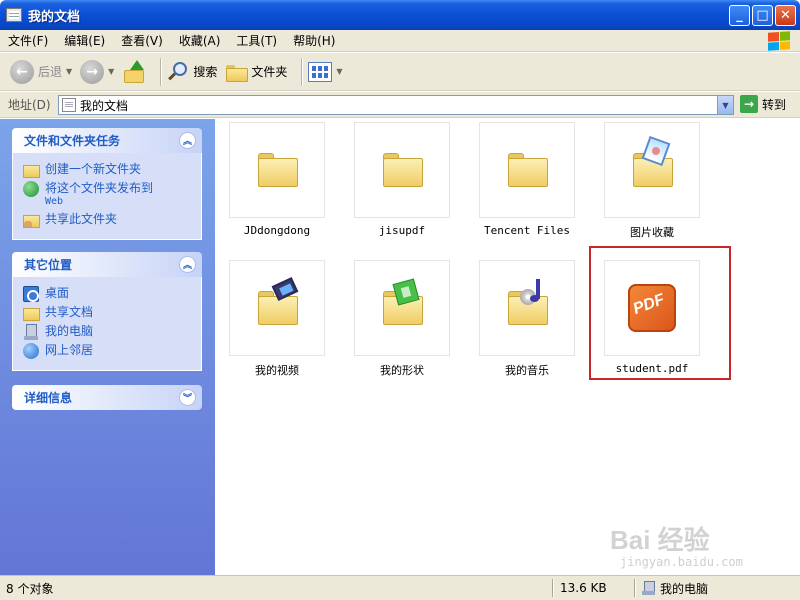 This screenshot has height=600, width=800. Describe the element at coordinates (302, 71) in the screenshot. I see `toolbar-separator` at that location.